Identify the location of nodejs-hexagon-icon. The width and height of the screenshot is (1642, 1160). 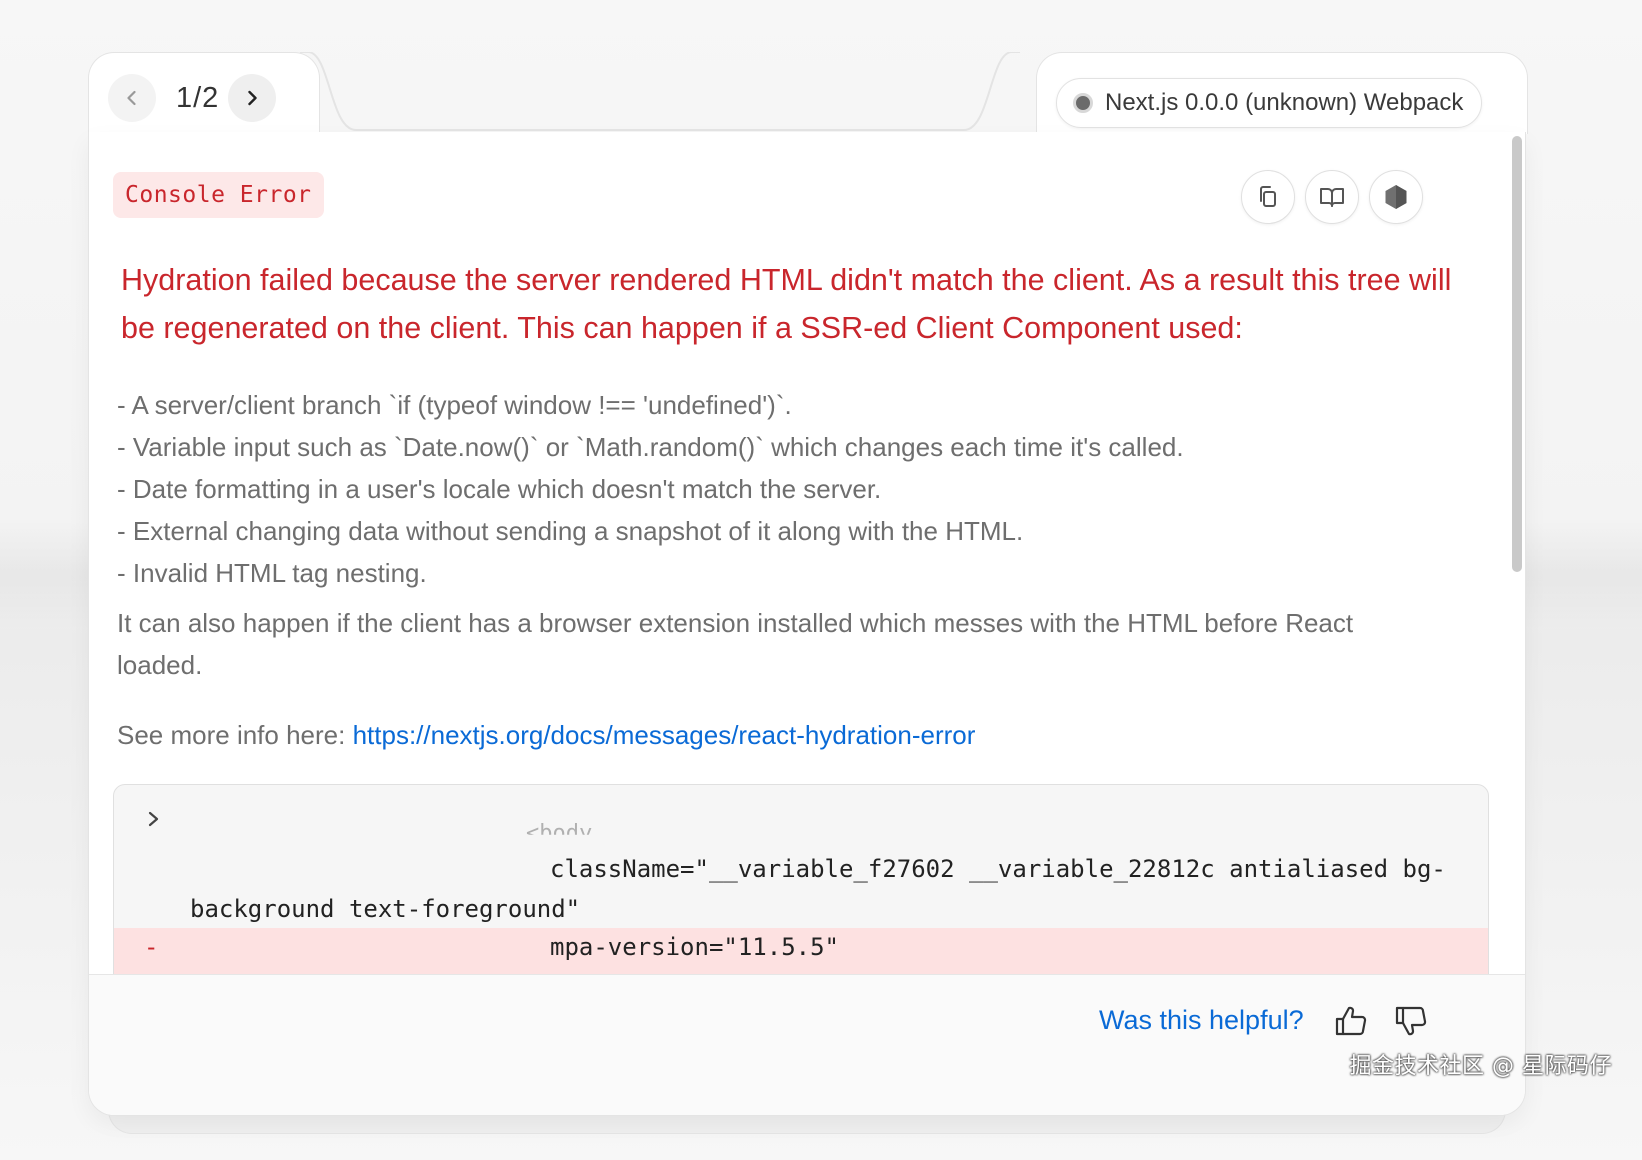
(1396, 197).